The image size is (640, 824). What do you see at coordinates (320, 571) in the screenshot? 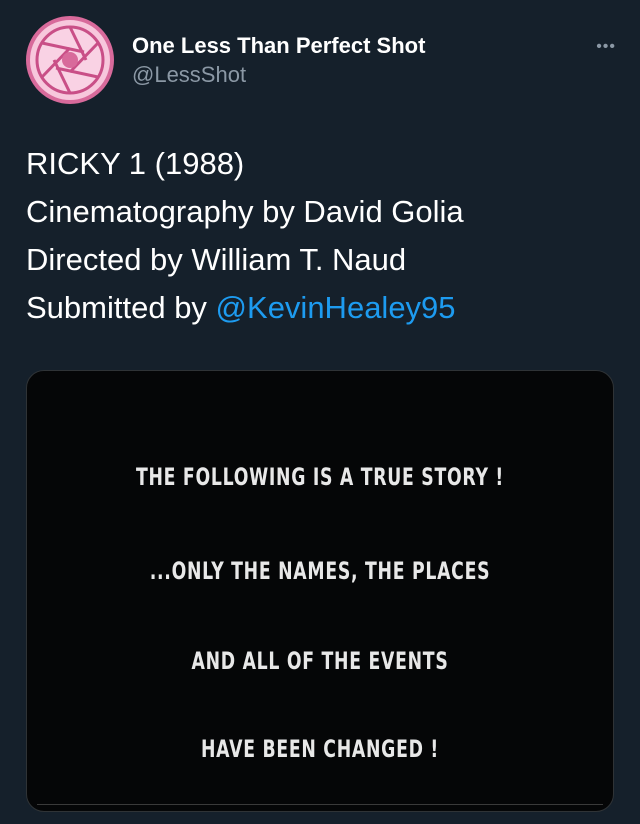
I see `caption-line: ...ONLY THE NAMES, THE PLACES` at bounding box center [320, 571].